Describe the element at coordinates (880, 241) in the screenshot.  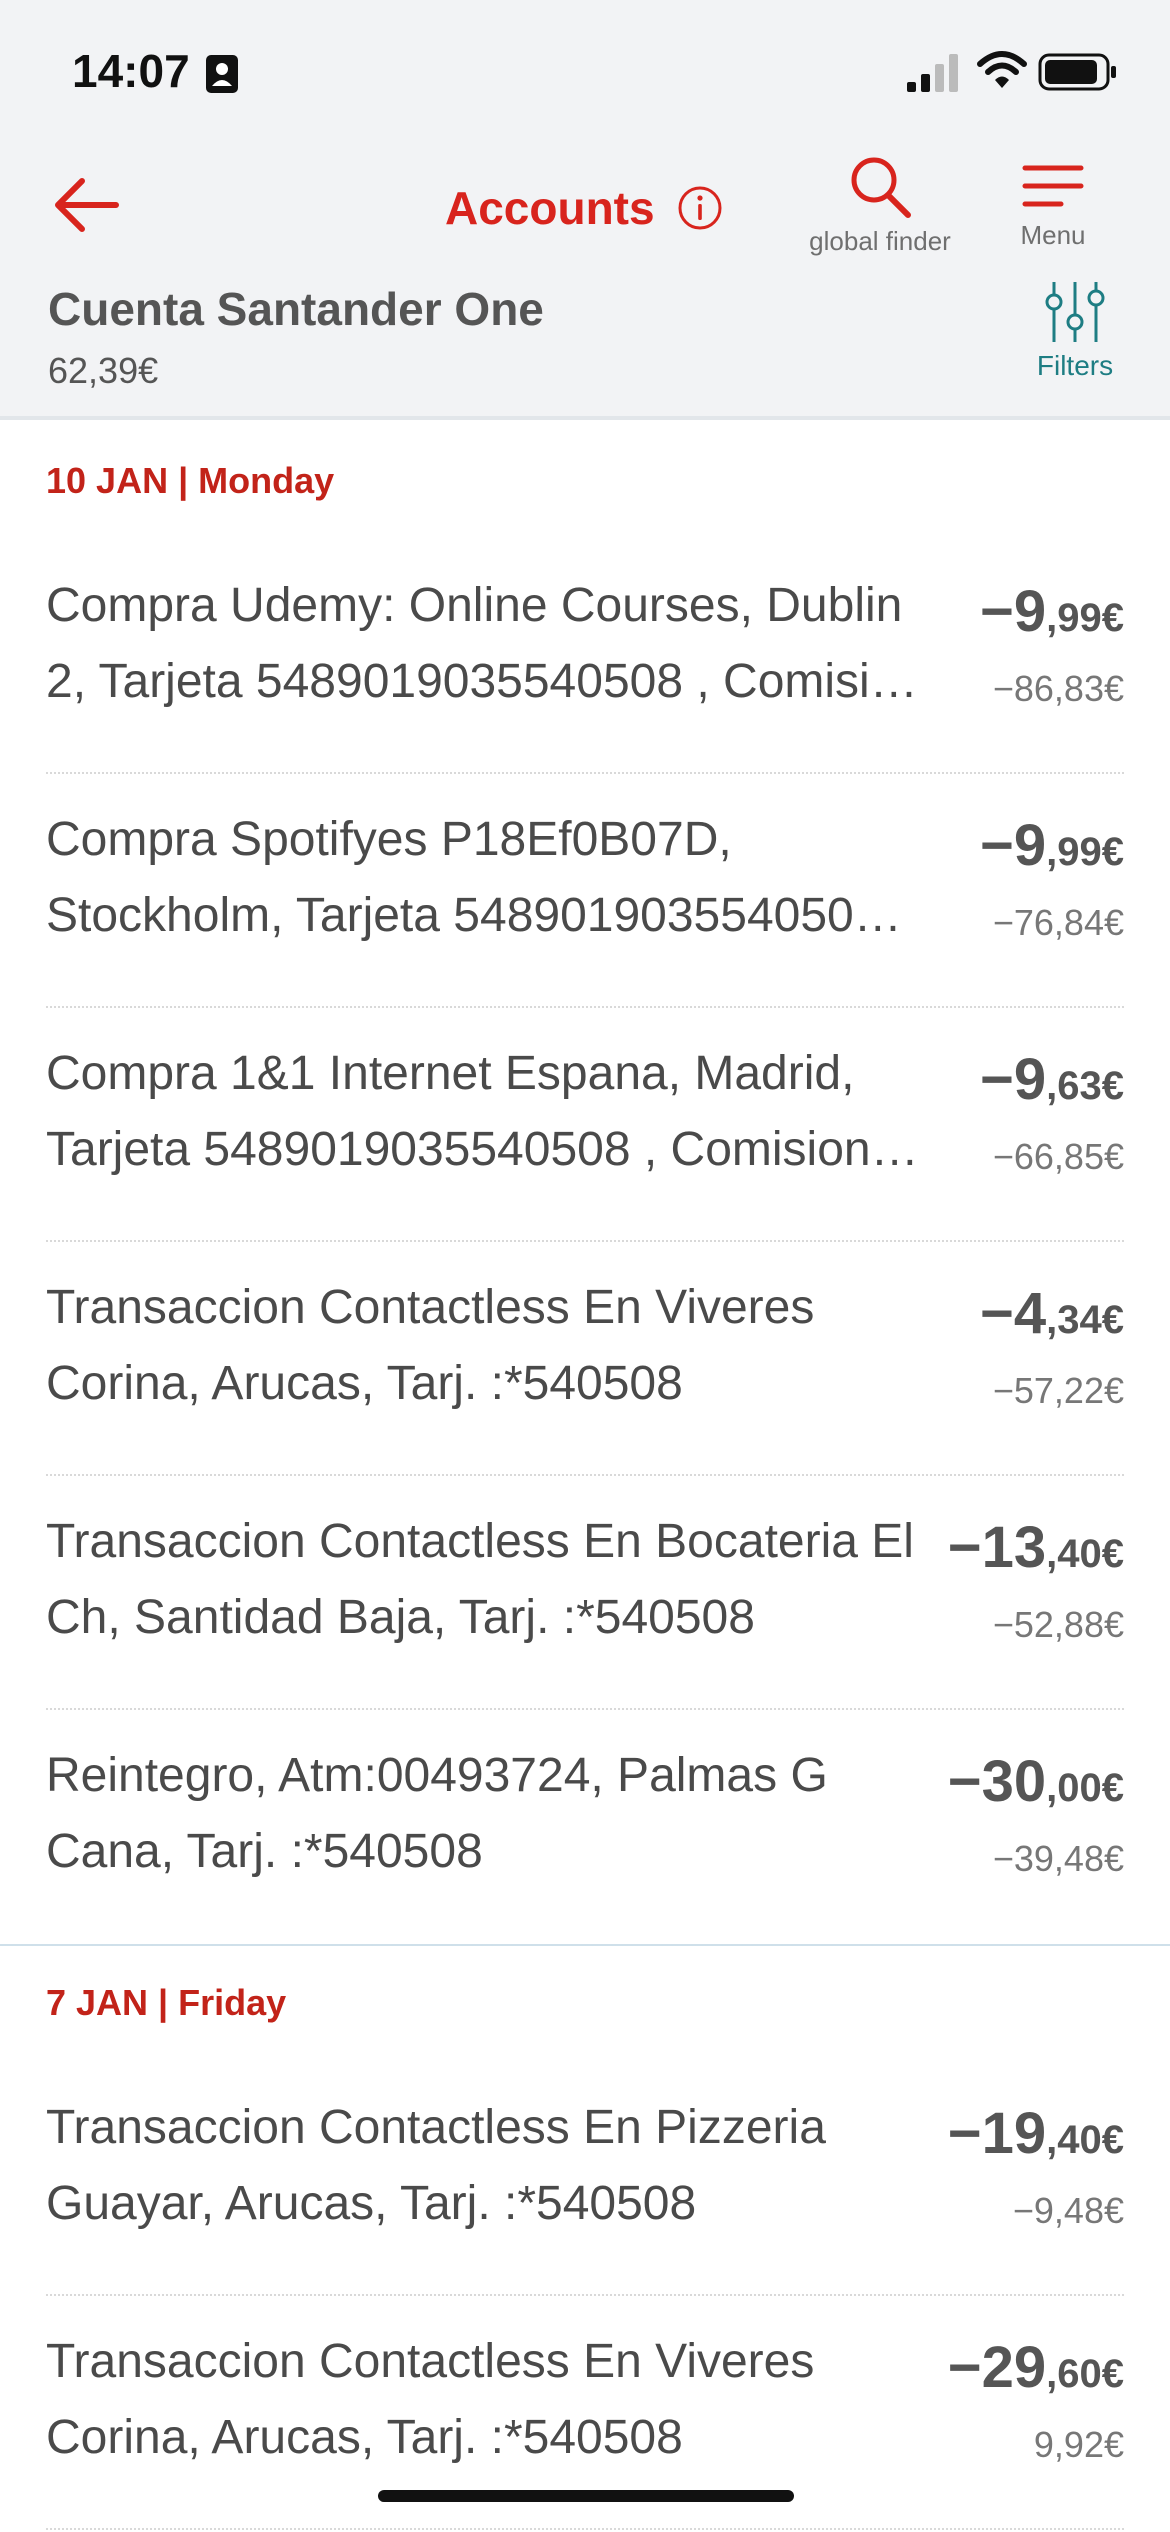
I see `global-finder-label: global finder` at that location.